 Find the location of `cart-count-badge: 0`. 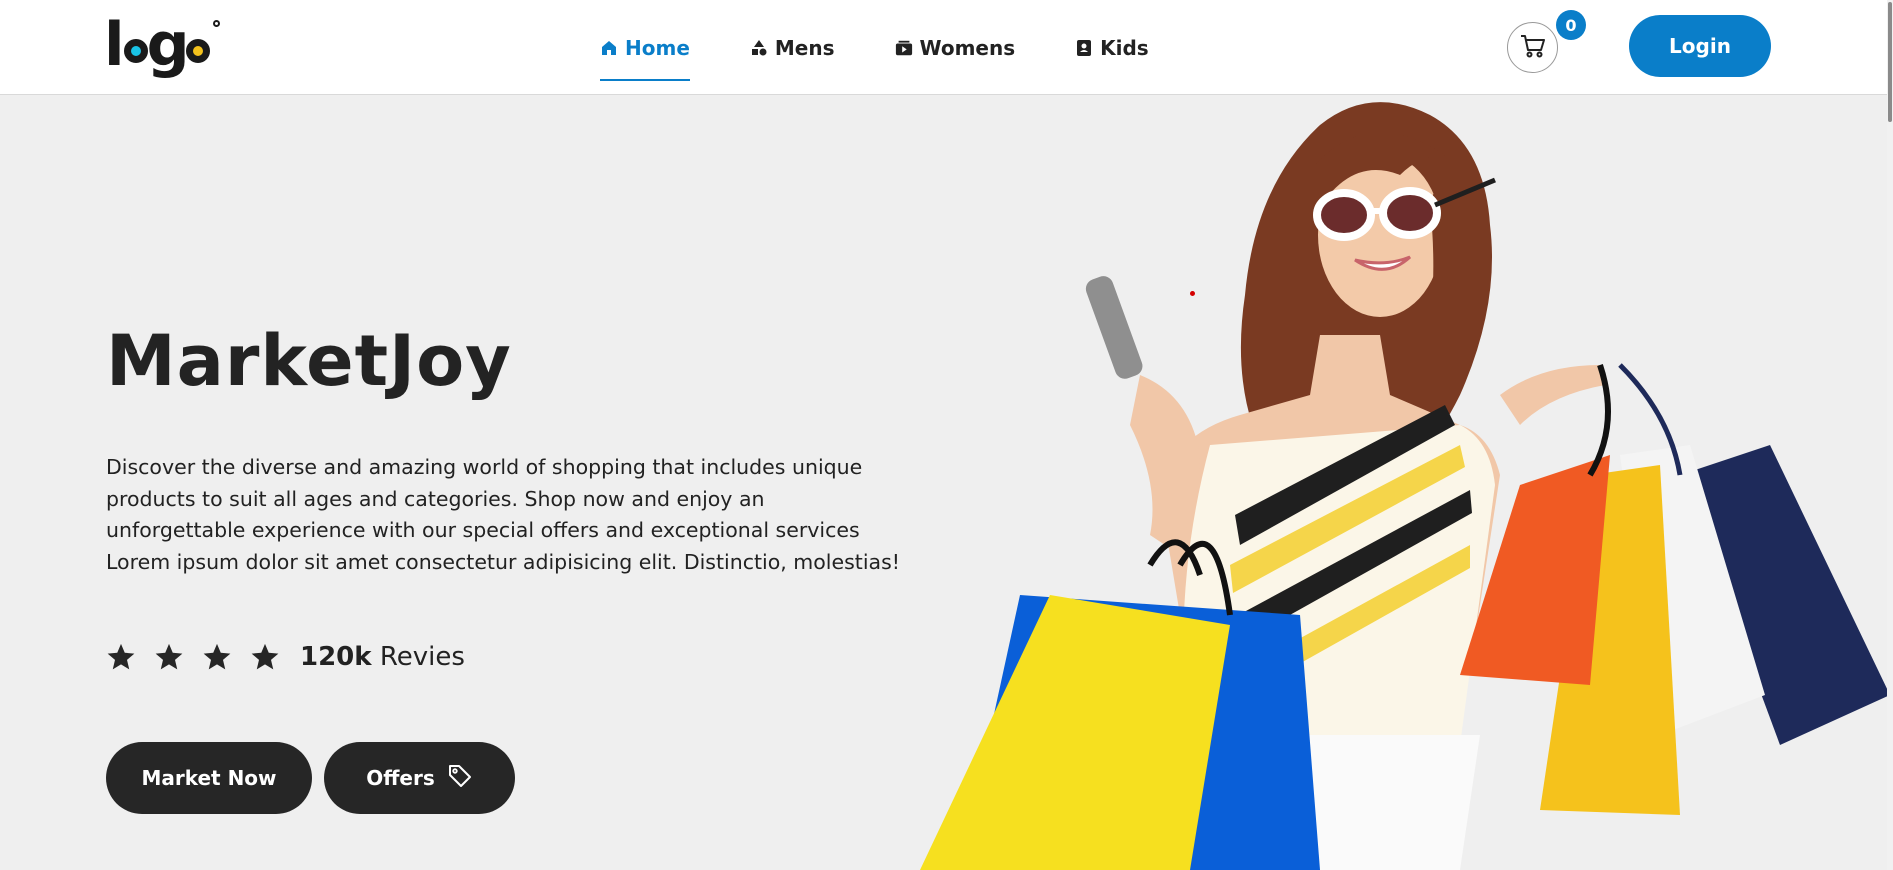

cart-count-badge: 0 is located at coordinates (1571, 25).